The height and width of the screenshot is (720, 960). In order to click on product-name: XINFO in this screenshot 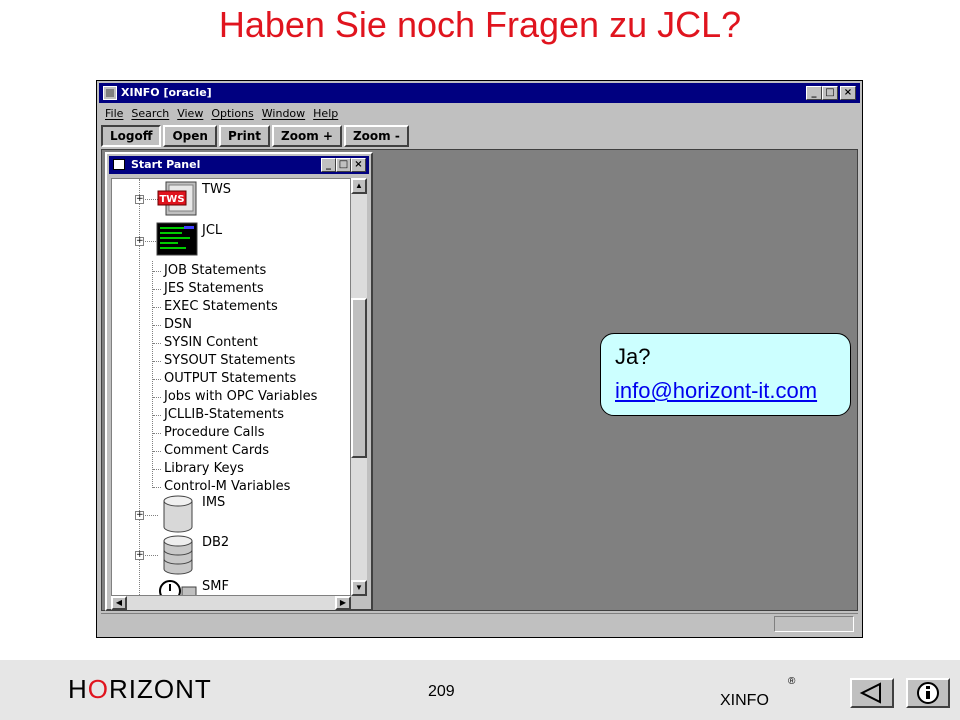, I will do `click(744, 700)`.